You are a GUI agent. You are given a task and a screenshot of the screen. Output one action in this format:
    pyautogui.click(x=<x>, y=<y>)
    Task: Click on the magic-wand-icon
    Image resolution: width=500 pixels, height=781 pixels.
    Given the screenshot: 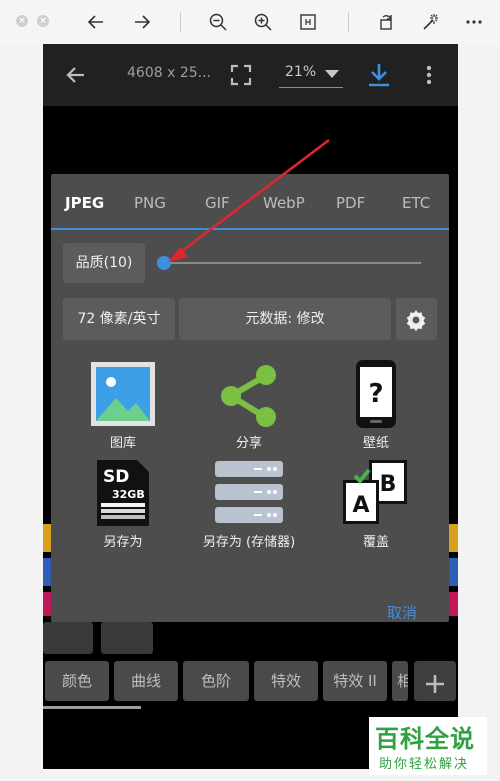 What is the action you would take?
    pyautogui.click(x=430, y=22)
    